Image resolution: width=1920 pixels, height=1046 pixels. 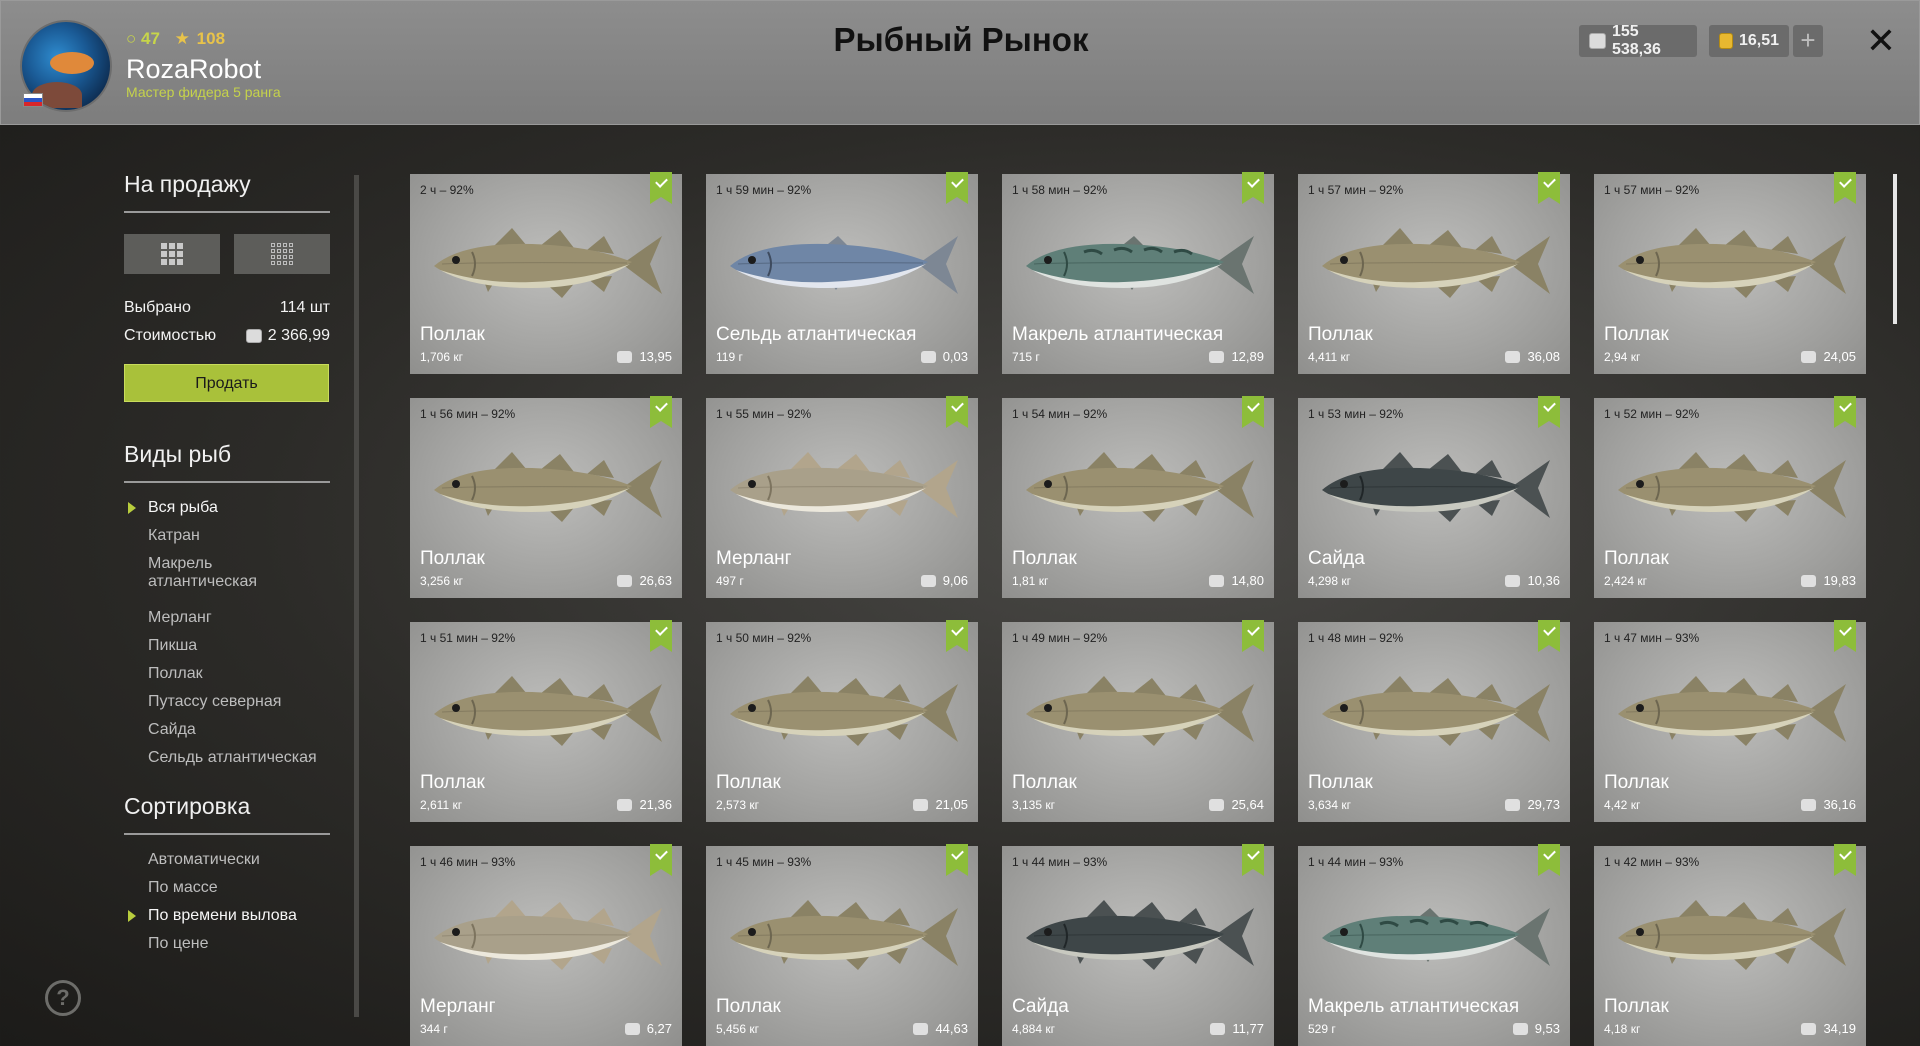 I want to click on species-filter-item: Поллак, so click(x=243, y=674).